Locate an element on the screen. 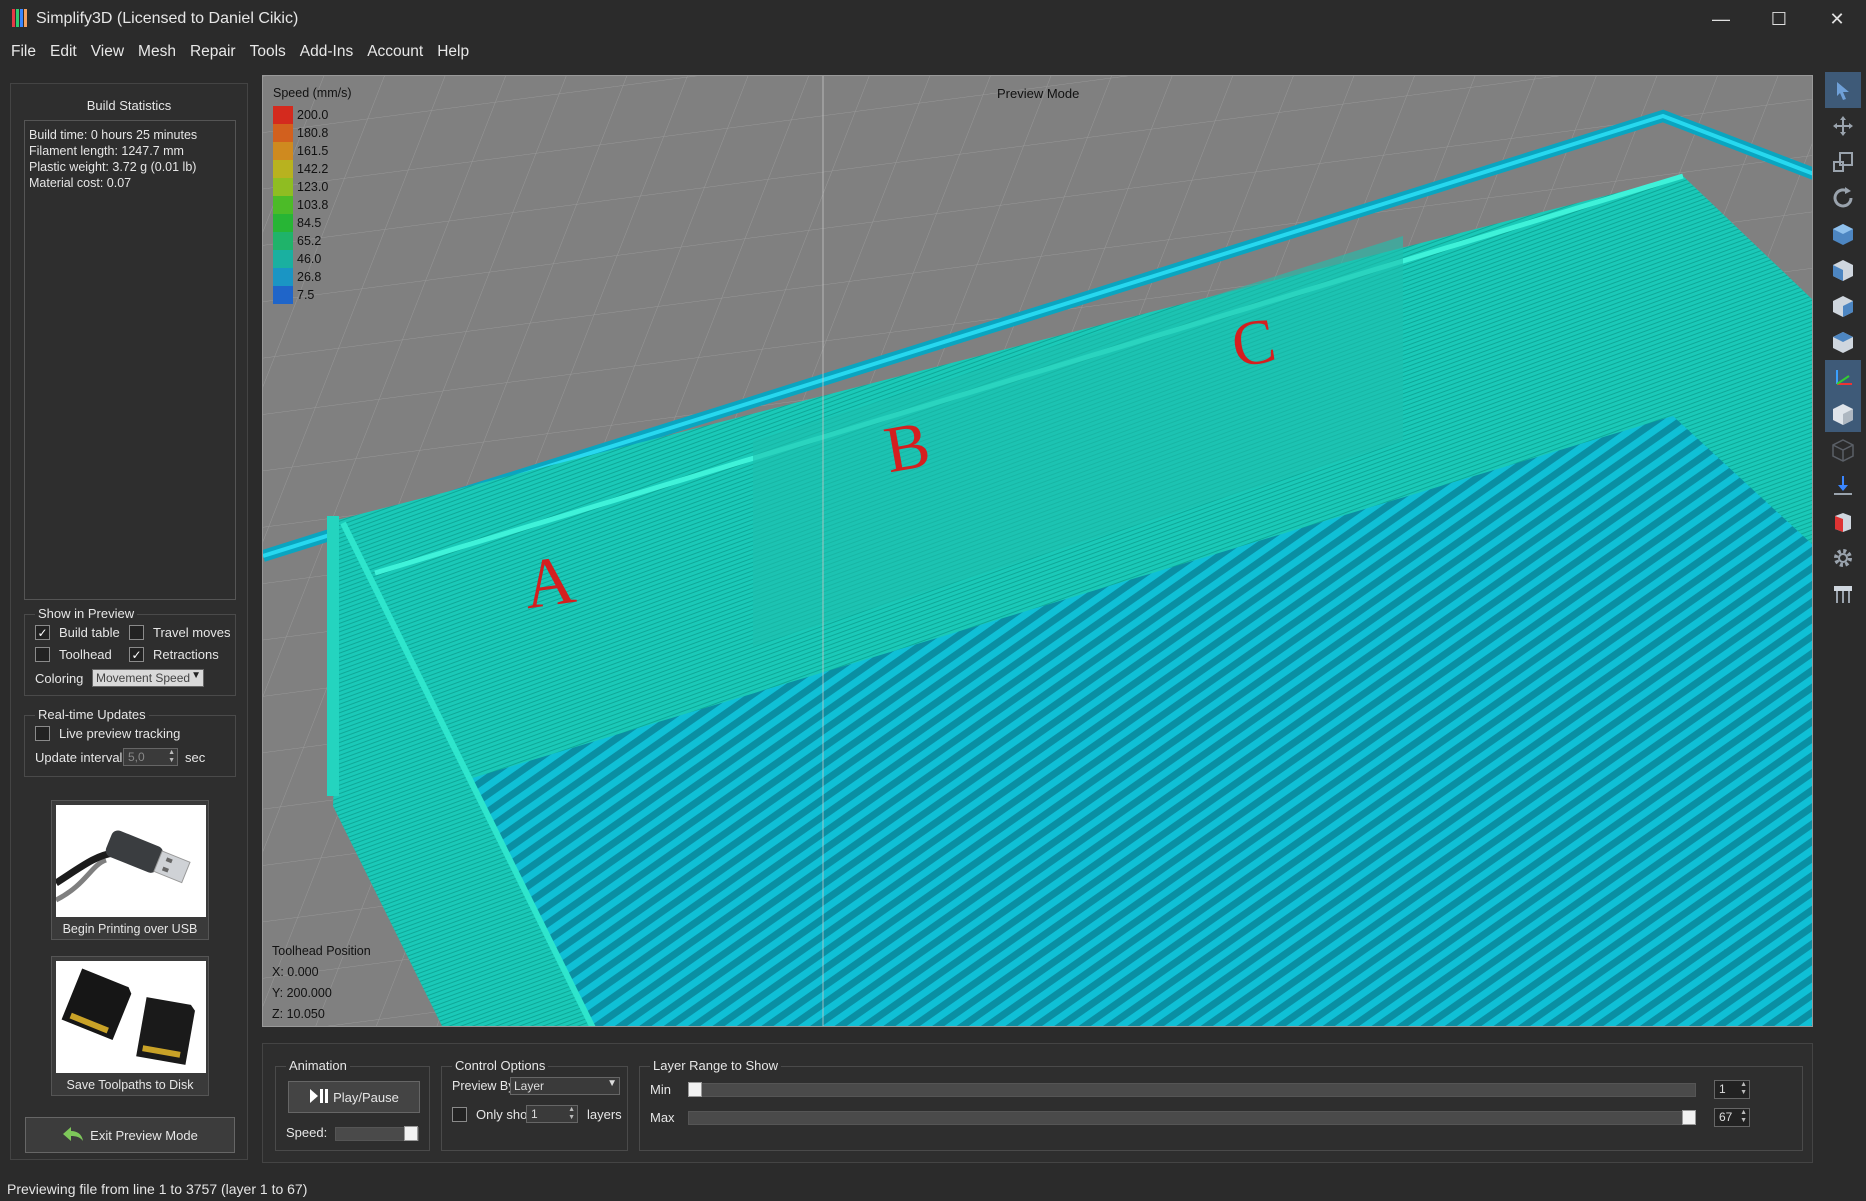 The height and width of the screenshot is (1201, 1866). legend-row: 46.0 is located at coordinates (312, 259).